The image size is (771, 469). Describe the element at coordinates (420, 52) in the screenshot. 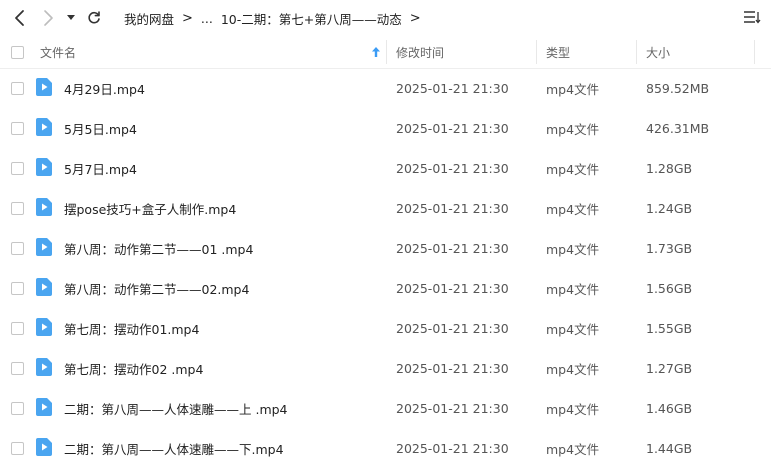

I see `header-modified: 修改时间` at that location.